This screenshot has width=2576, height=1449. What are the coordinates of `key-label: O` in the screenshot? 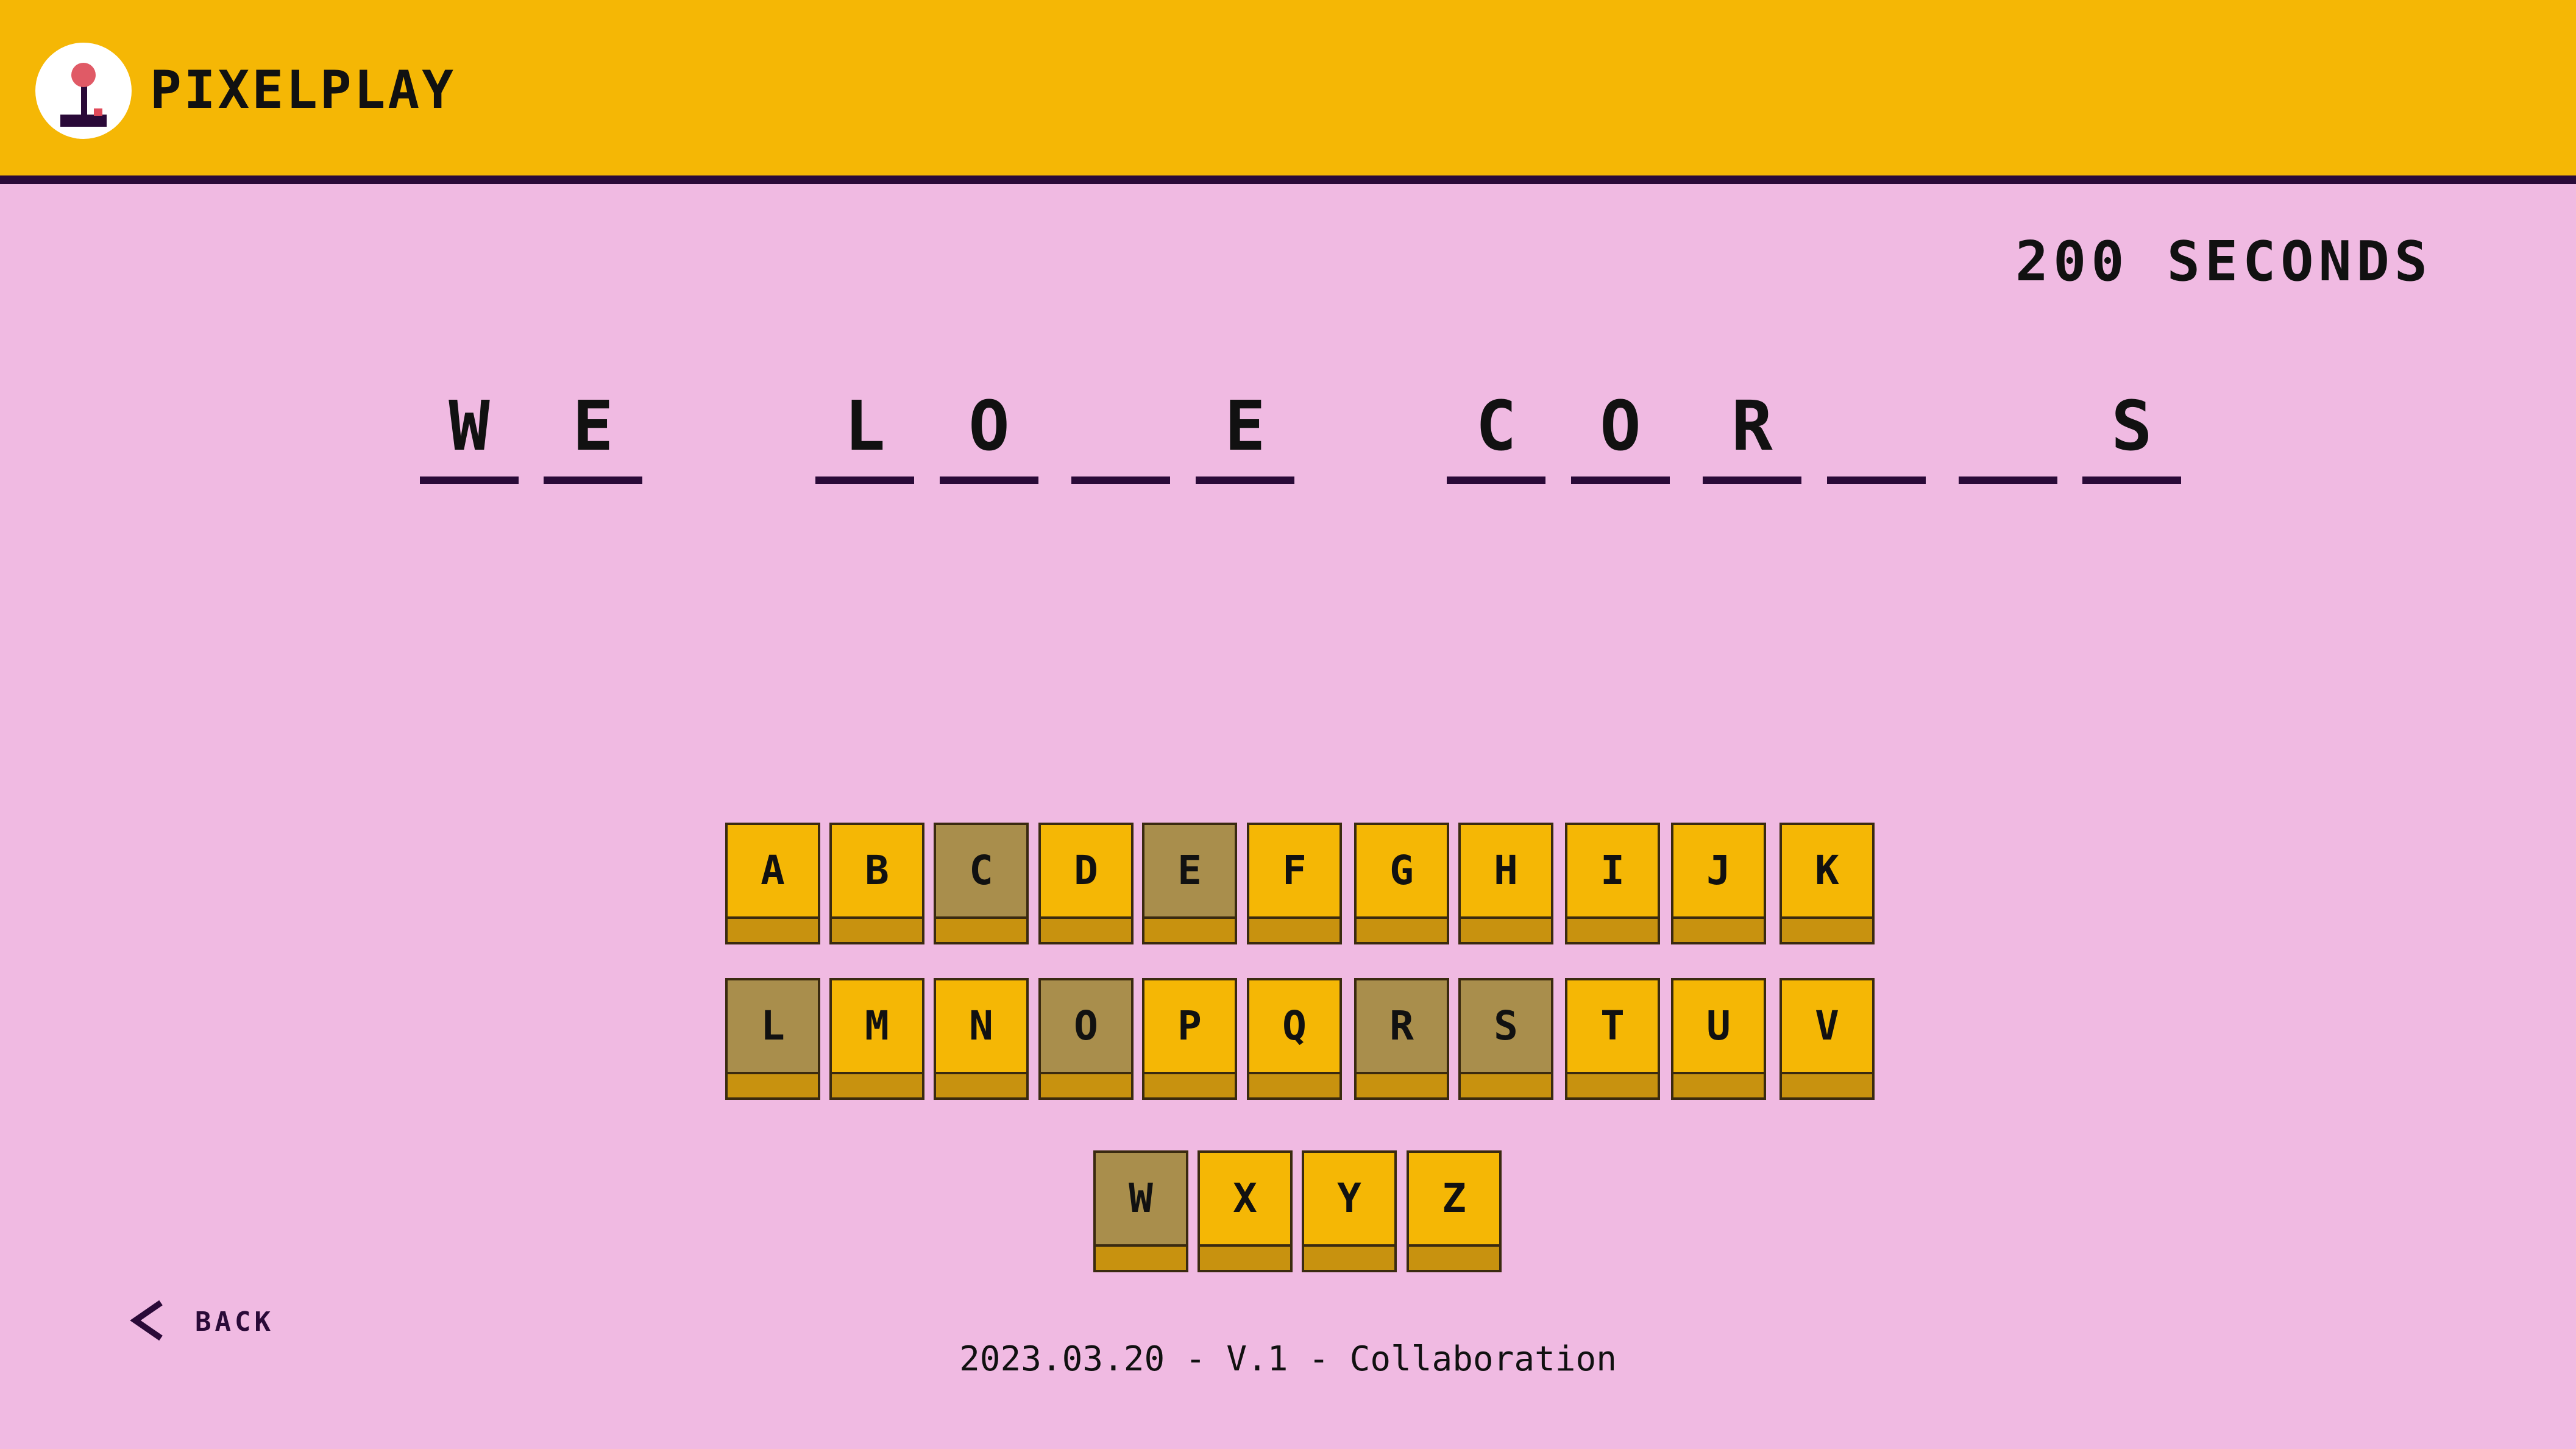 It's located at (1086, 1025).